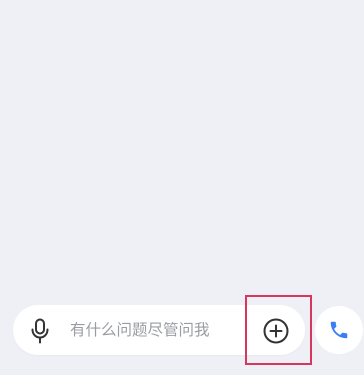 This screenshot has width=364, height=375. I want to click on microphone-icon, so click(40, 331).